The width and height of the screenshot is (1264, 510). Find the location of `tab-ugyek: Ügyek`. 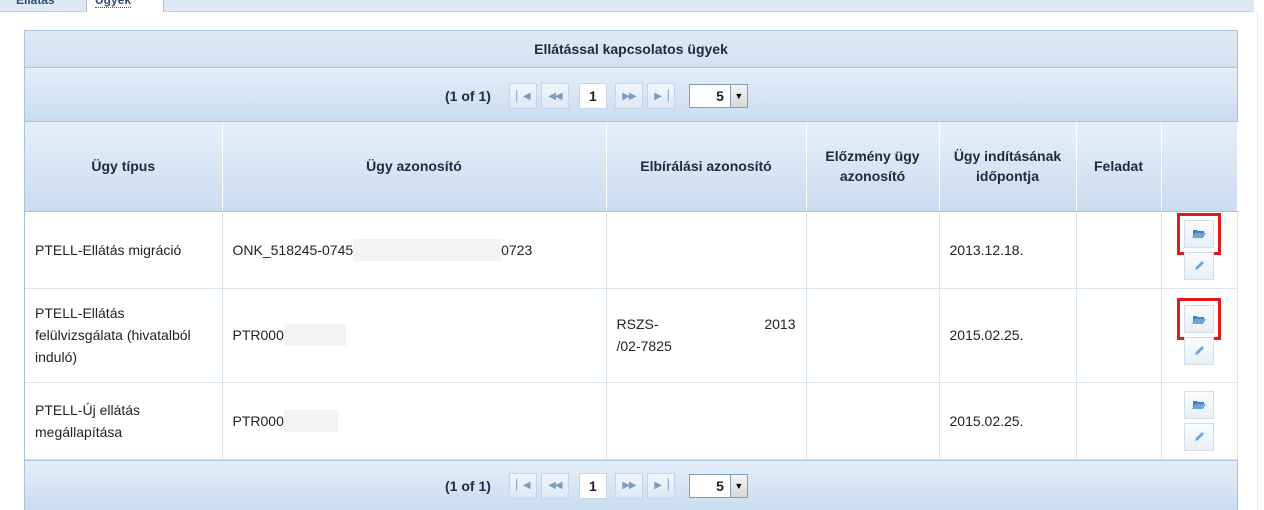

tab-ugyek: Ügyek is located at coordinates (125, 6).